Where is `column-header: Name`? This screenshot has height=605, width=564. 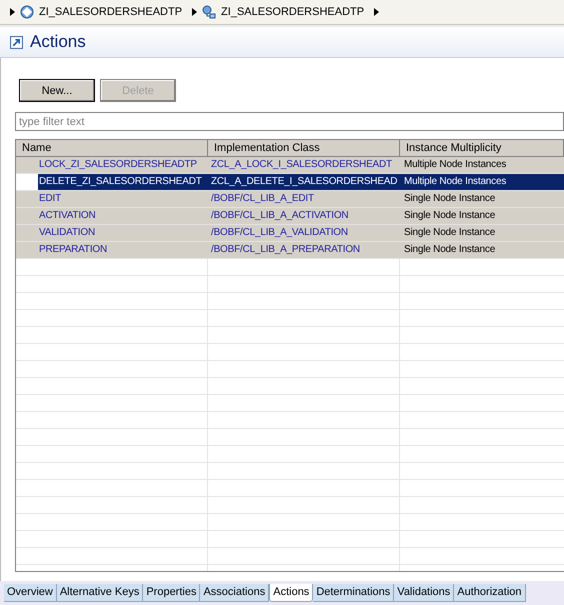 column-header: Name is located at coordinates (112, 148).